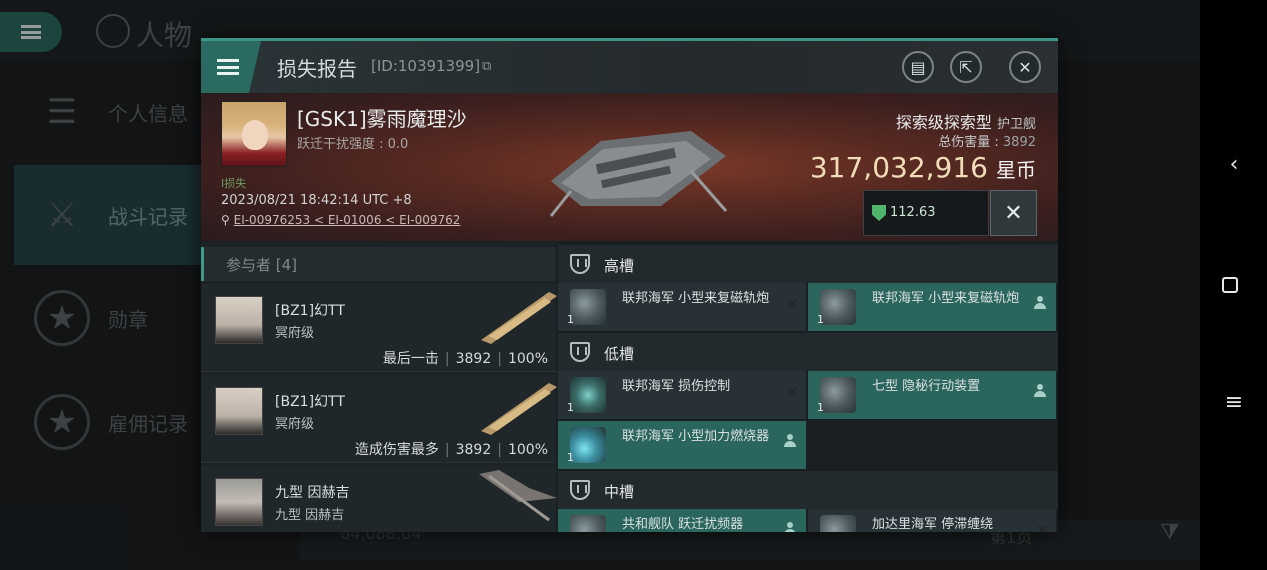 This screenshot has width=1267, height=570. Describe the element at coordinates (353, 144) in the screenshot. I see `warp-strength: 跃迁干扰强度 : 0.0` at that location.